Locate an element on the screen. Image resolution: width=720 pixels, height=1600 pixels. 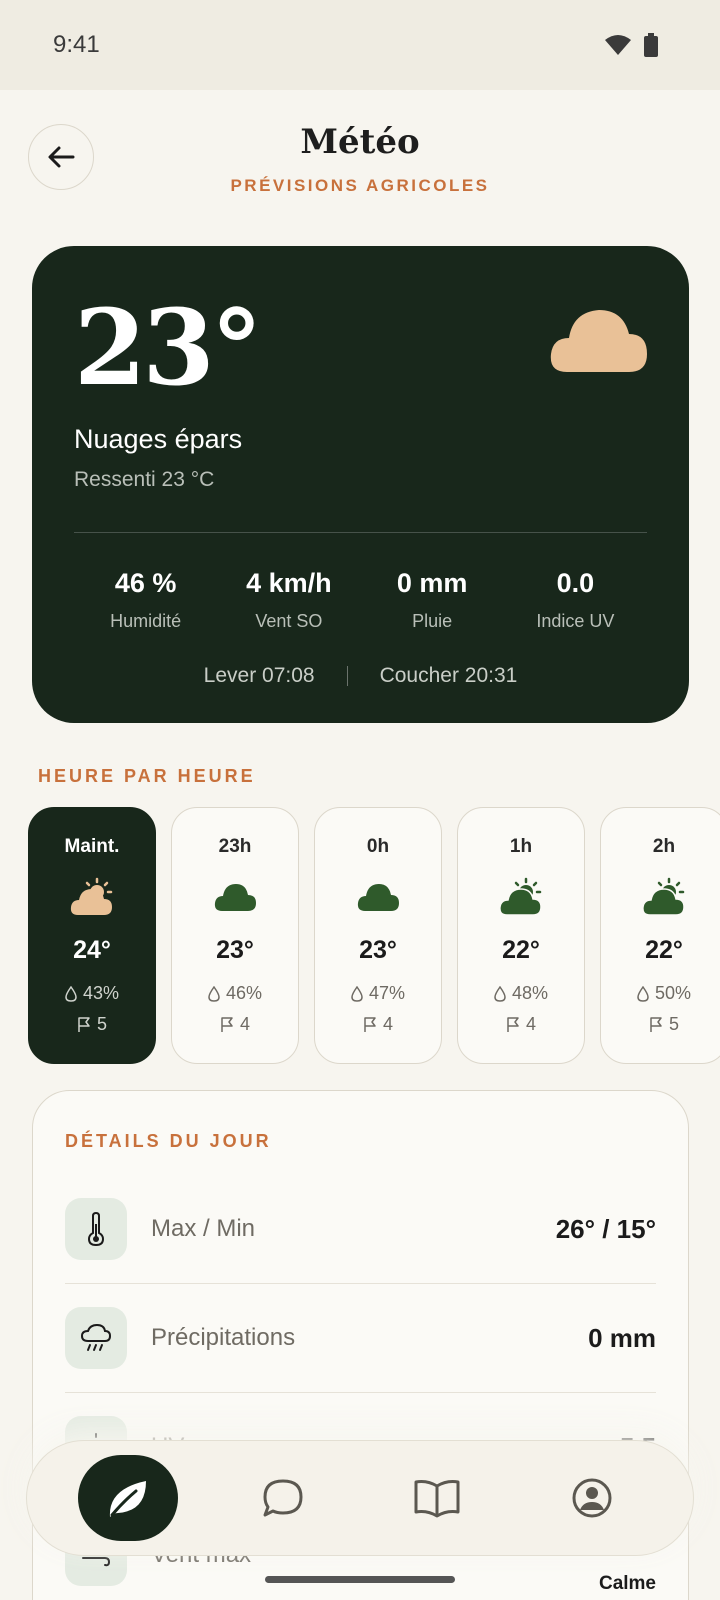
profile-icon is located at coordinates (592, 1498).